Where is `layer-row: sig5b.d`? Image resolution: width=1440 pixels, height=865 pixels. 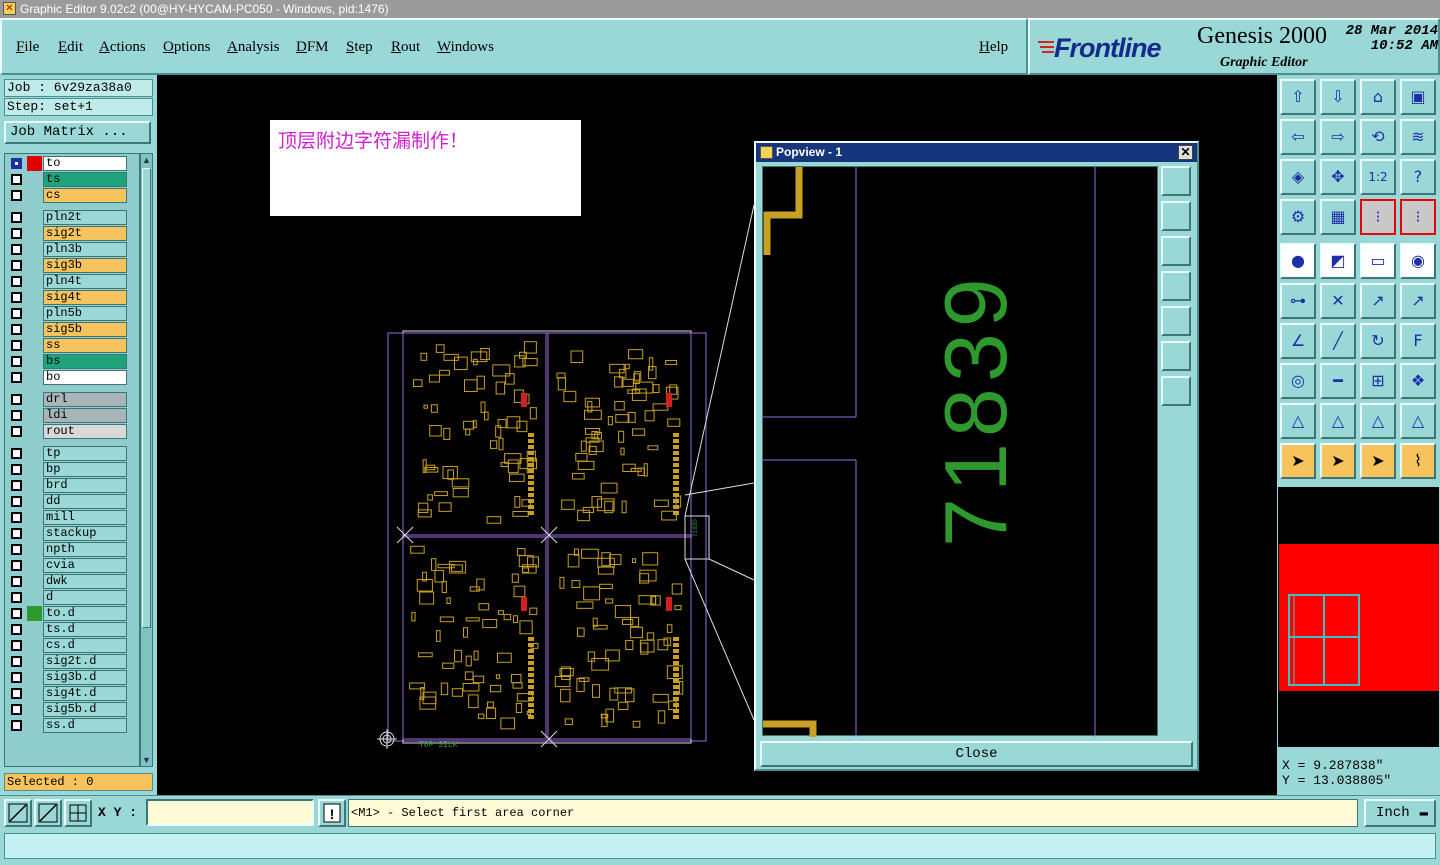
layer-row: sig5b.d is located at coordinates (68, 709).